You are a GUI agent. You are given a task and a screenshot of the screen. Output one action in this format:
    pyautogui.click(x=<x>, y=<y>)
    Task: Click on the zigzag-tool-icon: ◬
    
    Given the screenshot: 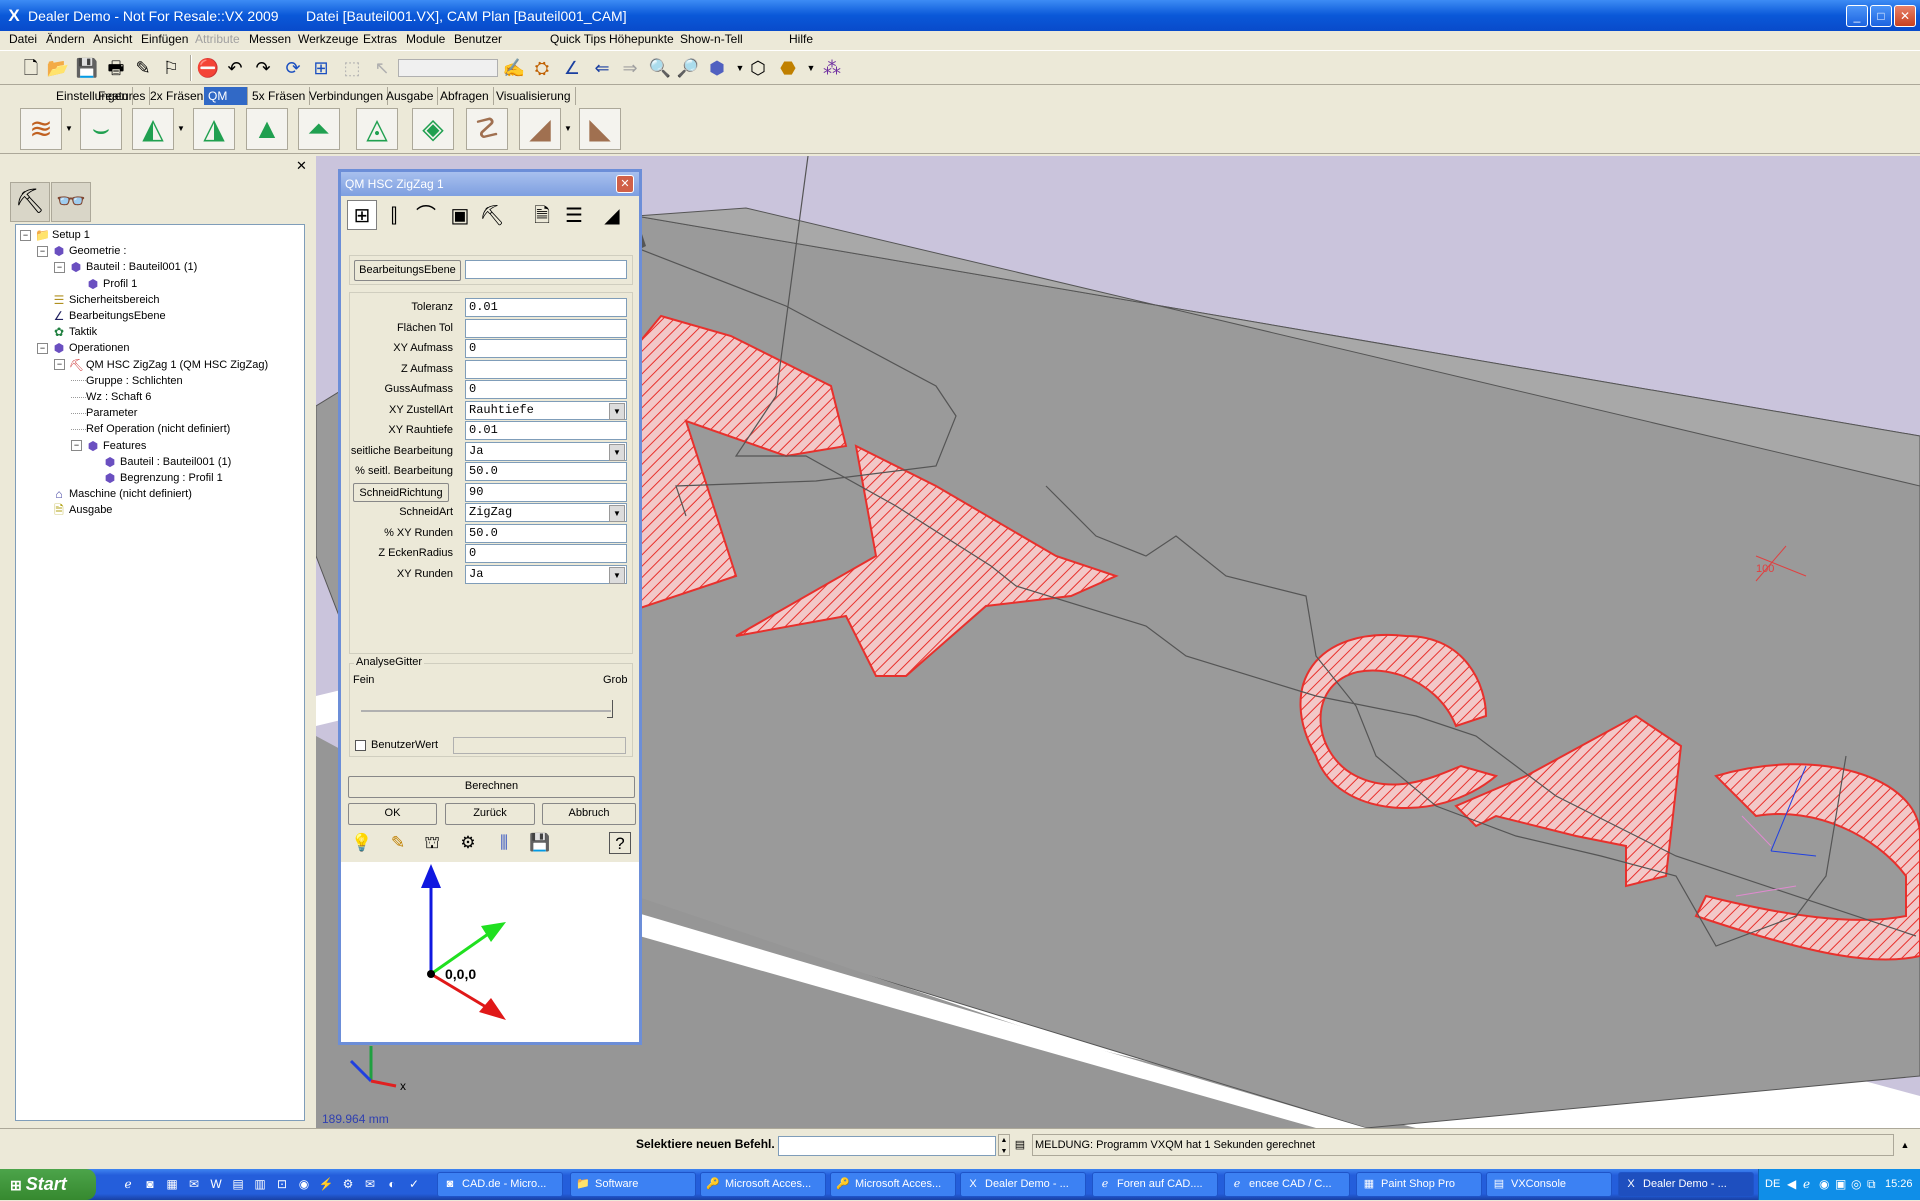 What is the action you would take?
    pyautogui.click(x=377, y=129)
    